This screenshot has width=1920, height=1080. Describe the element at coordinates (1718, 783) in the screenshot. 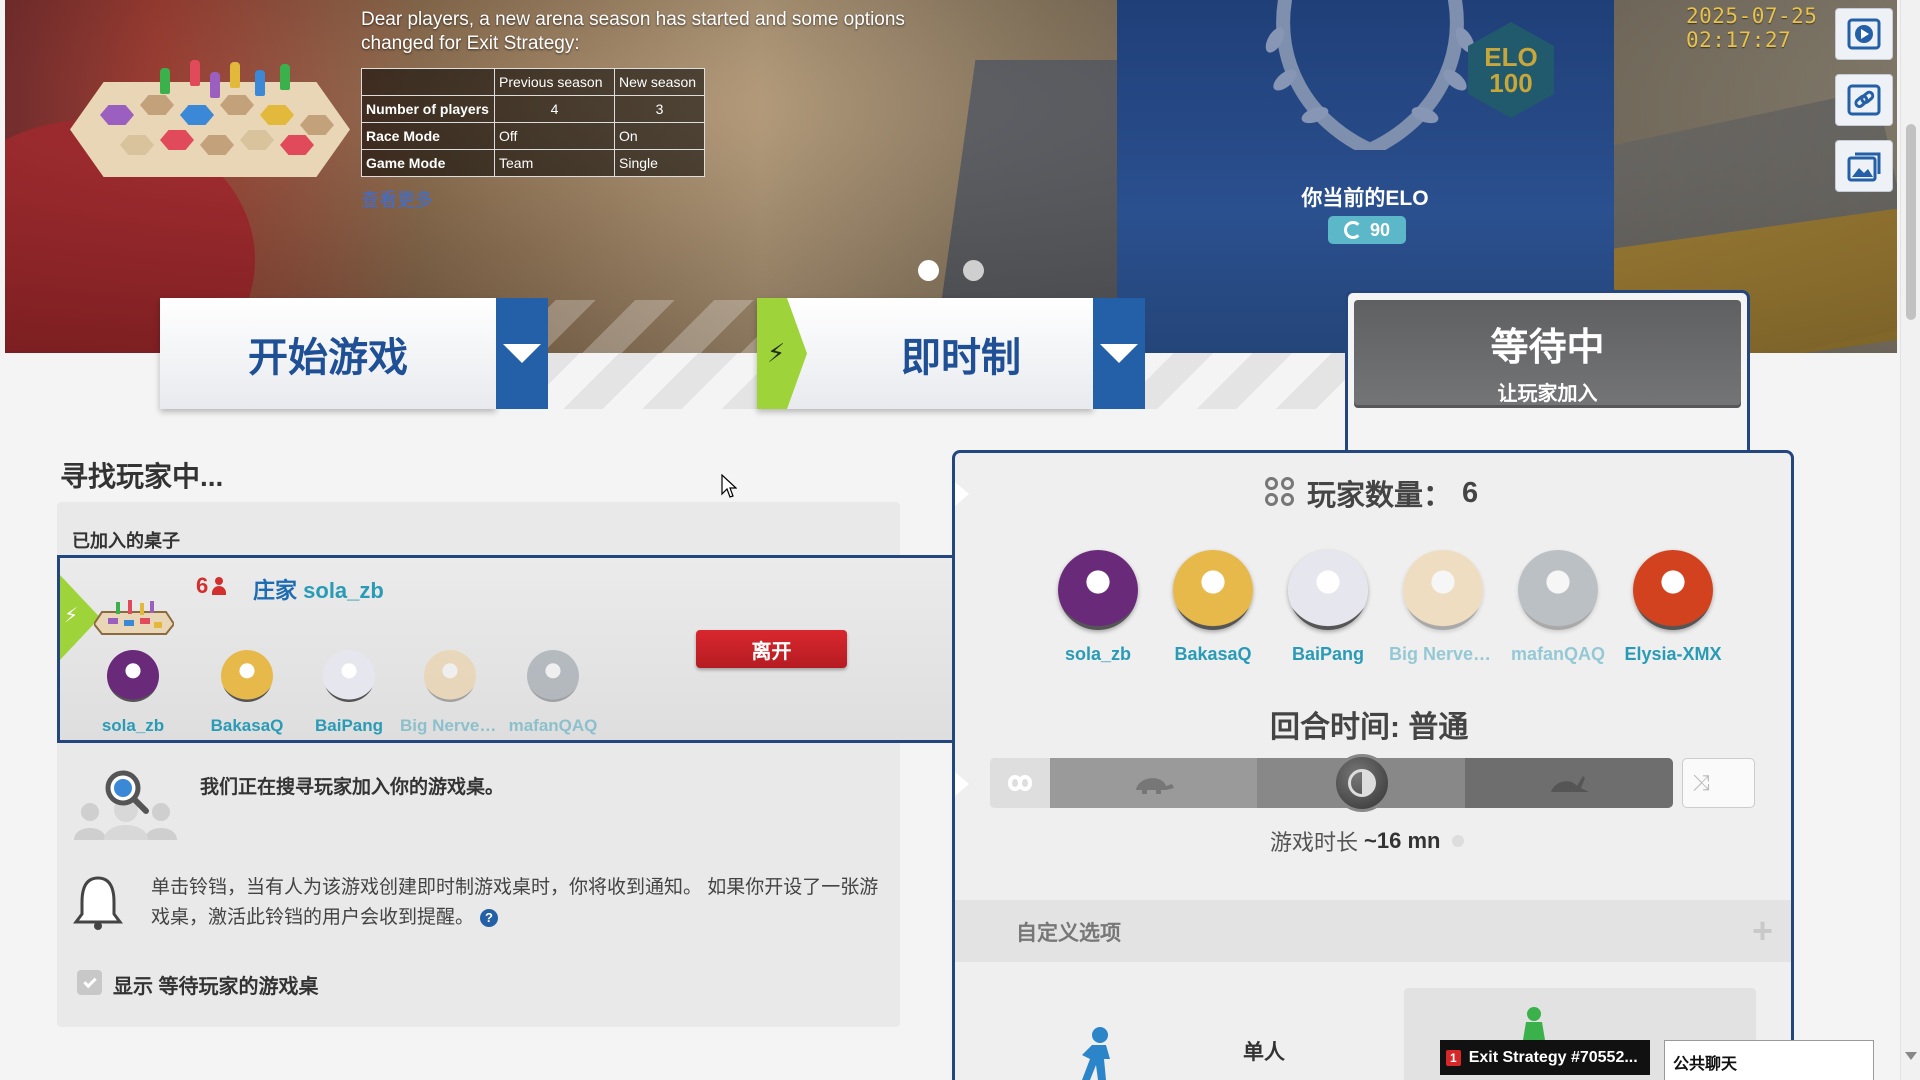

I see `random-speed-toggle: ⤨` at that location.